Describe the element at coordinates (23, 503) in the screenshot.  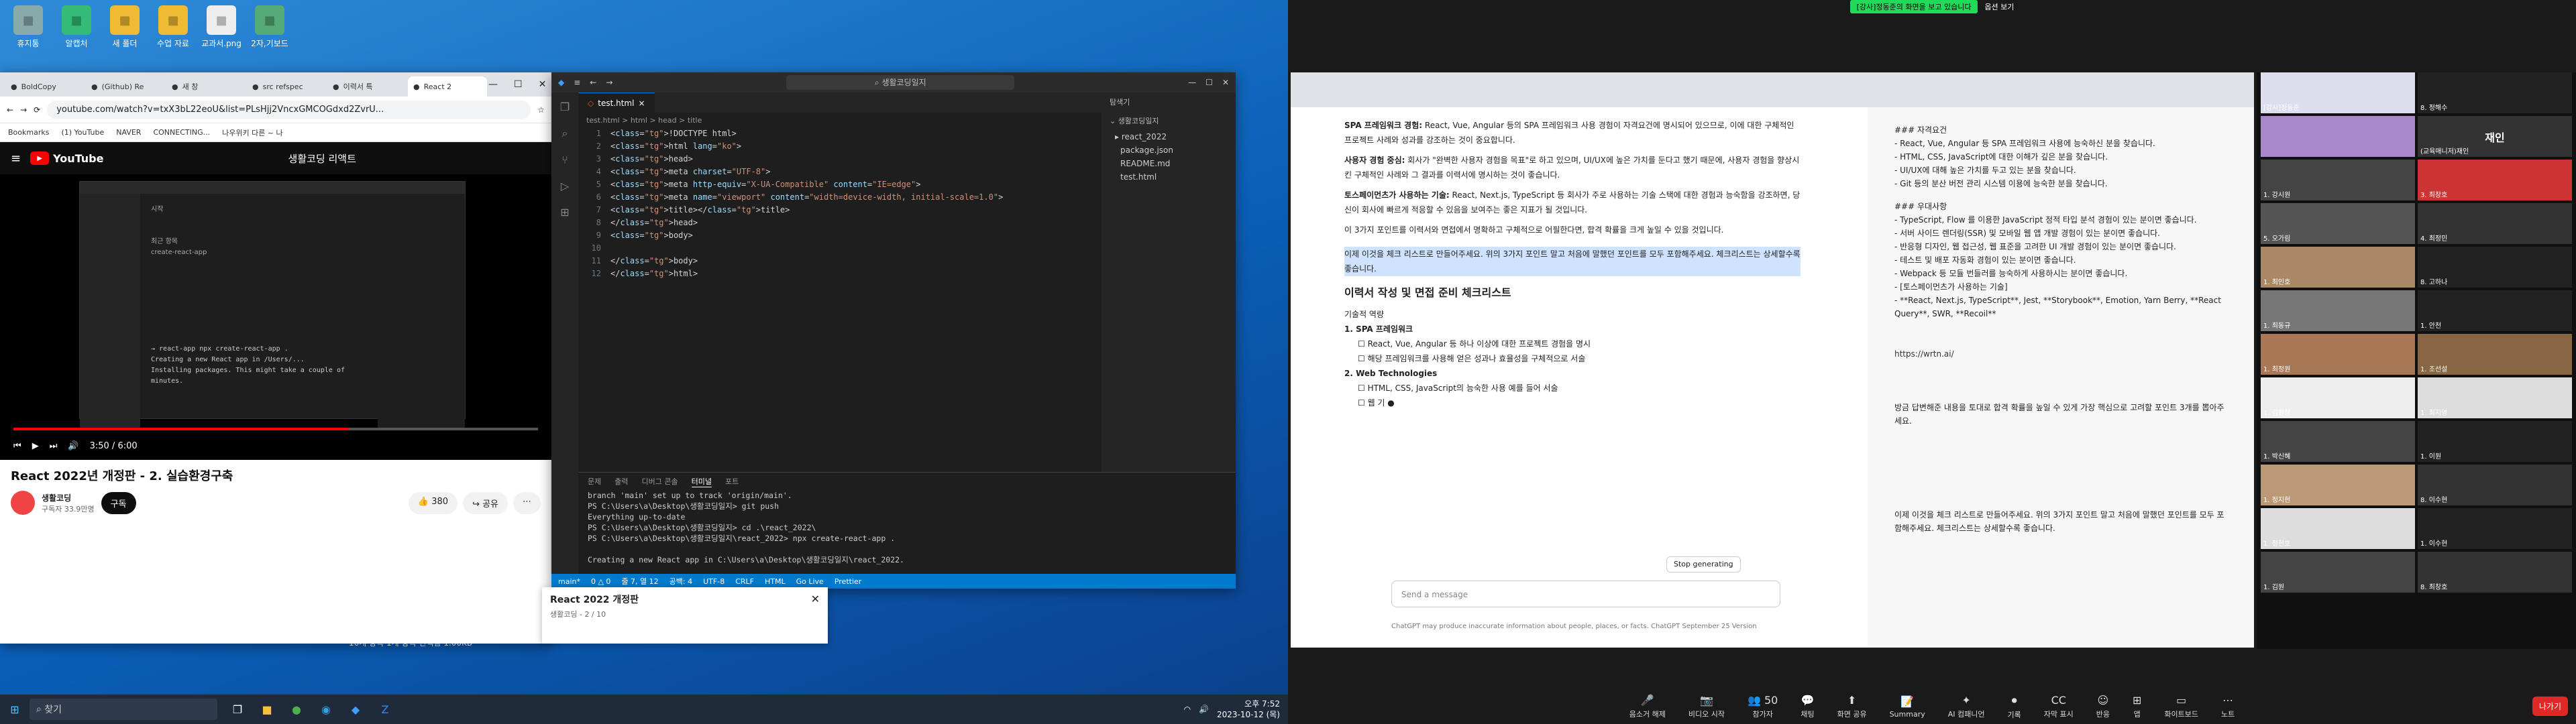
I see `channel-avatar` at that location.